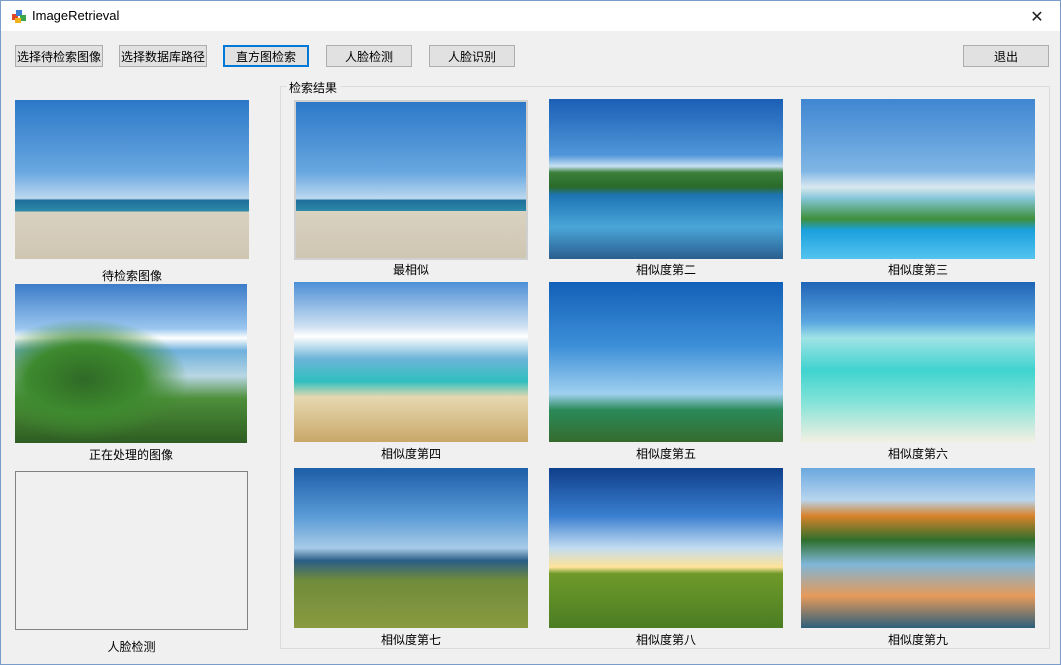  I want to click on histogram-search-button: 直方图检索, so click(266, 56).